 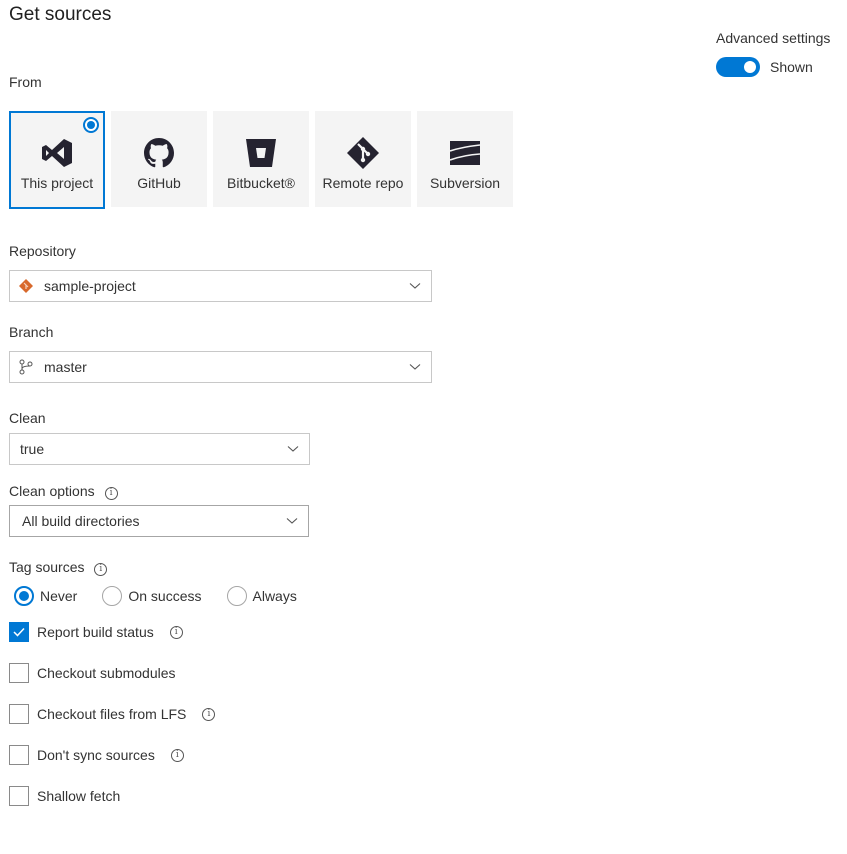 What do you see at coordinates (91, 125) in the screenshot?
I see `selected-radio-icon` at bounding box center [91, 125].